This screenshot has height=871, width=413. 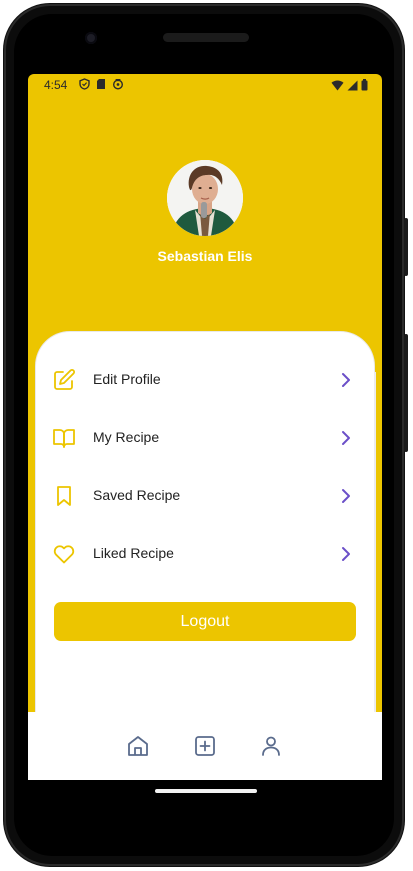 What do you see at coordinates (205, 256) in the screenshot?
I see `user-name: Sebastian Elis` at bounding box center [205, 256].